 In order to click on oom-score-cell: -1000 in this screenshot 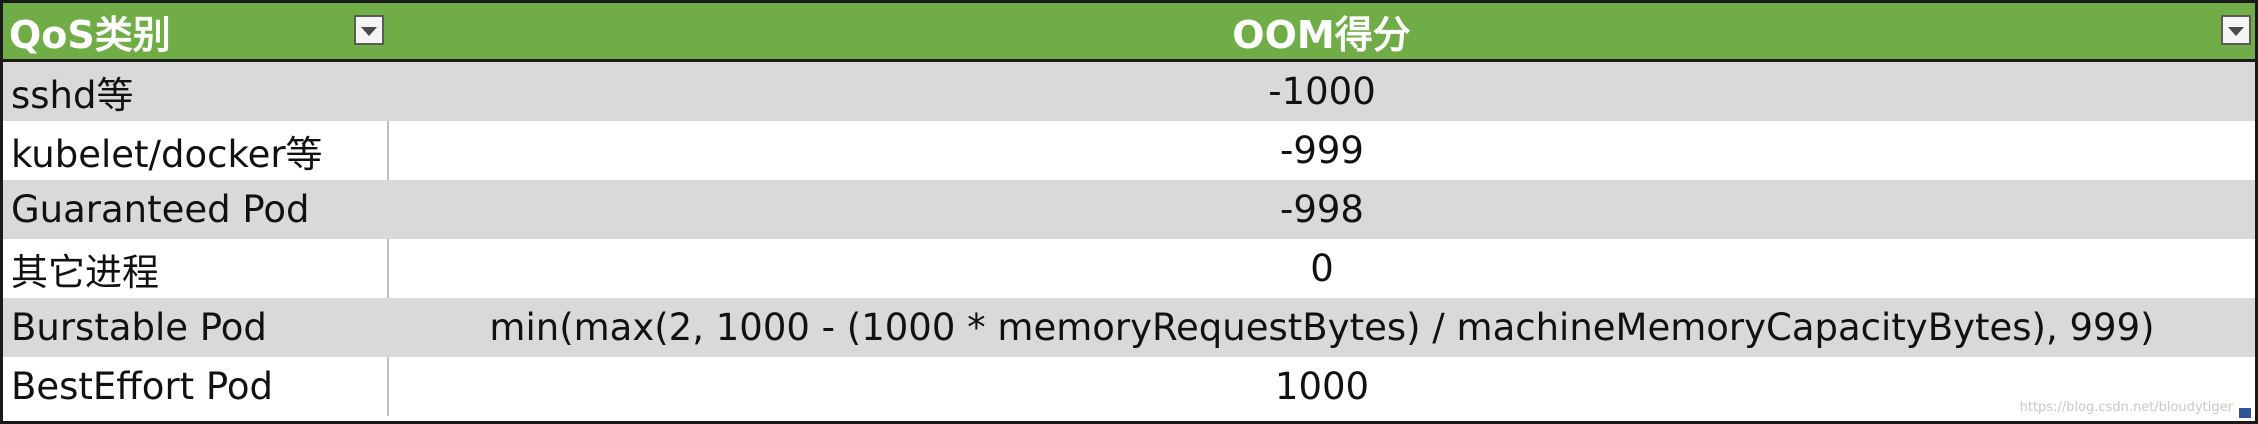, I will do `click(1321, 90)`.